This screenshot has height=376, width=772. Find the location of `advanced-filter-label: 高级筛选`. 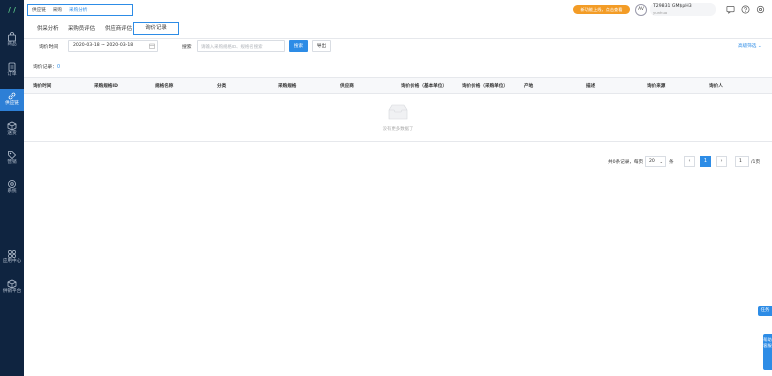

advanced-filter-label: 高级筛选 is located at coordinates (747, 46).